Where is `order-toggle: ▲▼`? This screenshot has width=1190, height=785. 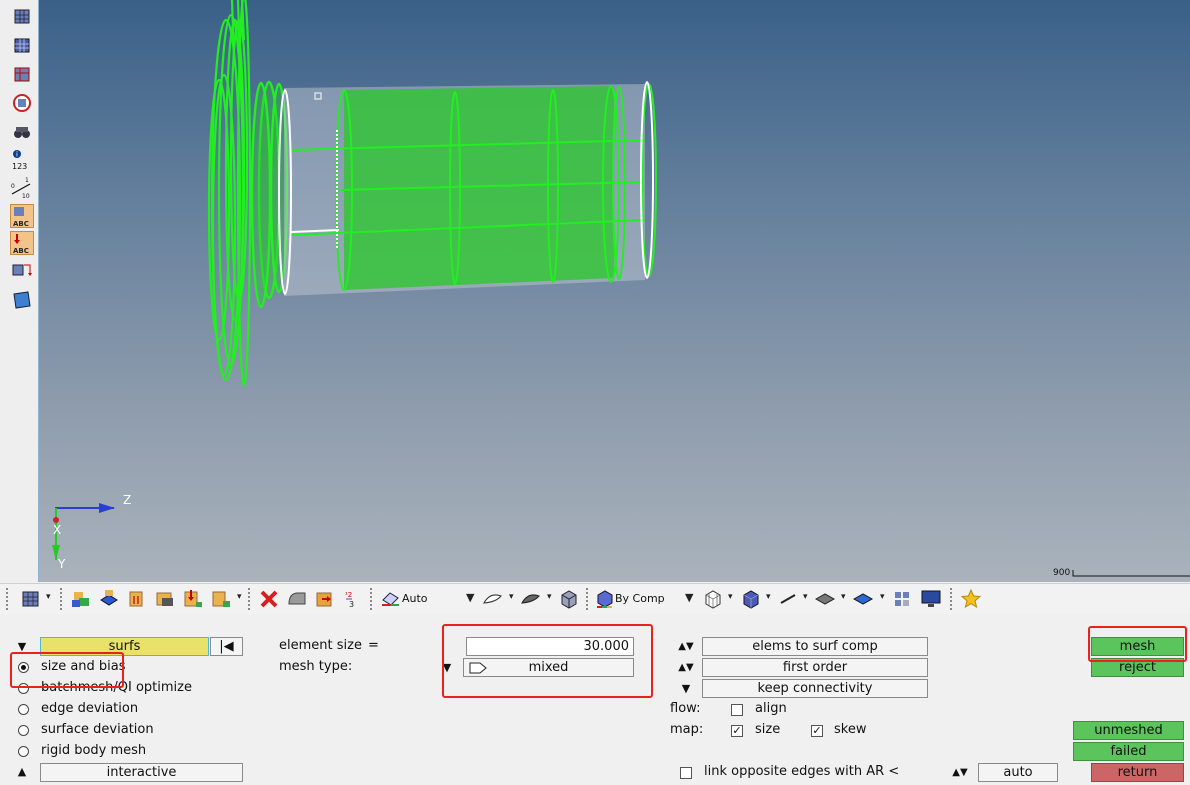
order-toggle: ▲▼ is located at coordinates (686, 668).